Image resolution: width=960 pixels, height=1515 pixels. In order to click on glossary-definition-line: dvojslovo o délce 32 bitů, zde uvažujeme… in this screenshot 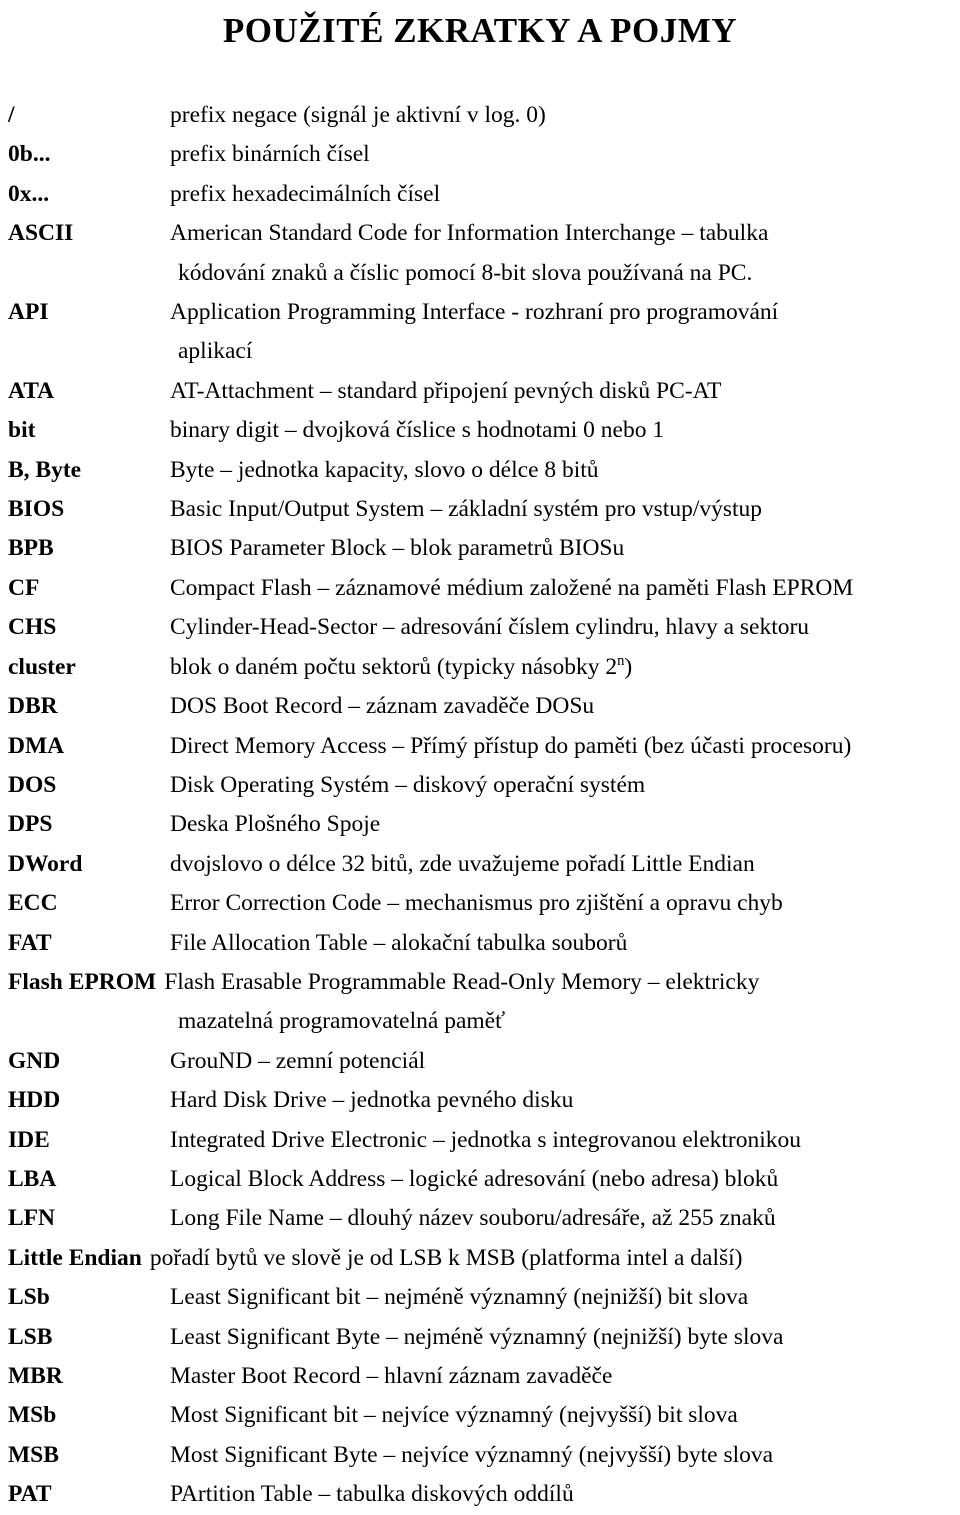, I will do `click(462, 863)`.